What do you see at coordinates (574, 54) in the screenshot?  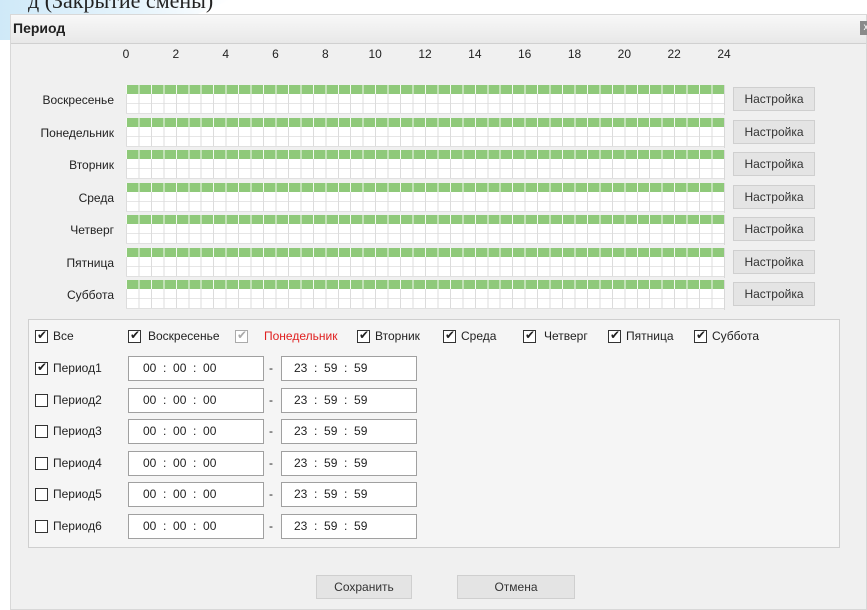 I see `hour-tick-label: 18` at bounding box center [574, 54].